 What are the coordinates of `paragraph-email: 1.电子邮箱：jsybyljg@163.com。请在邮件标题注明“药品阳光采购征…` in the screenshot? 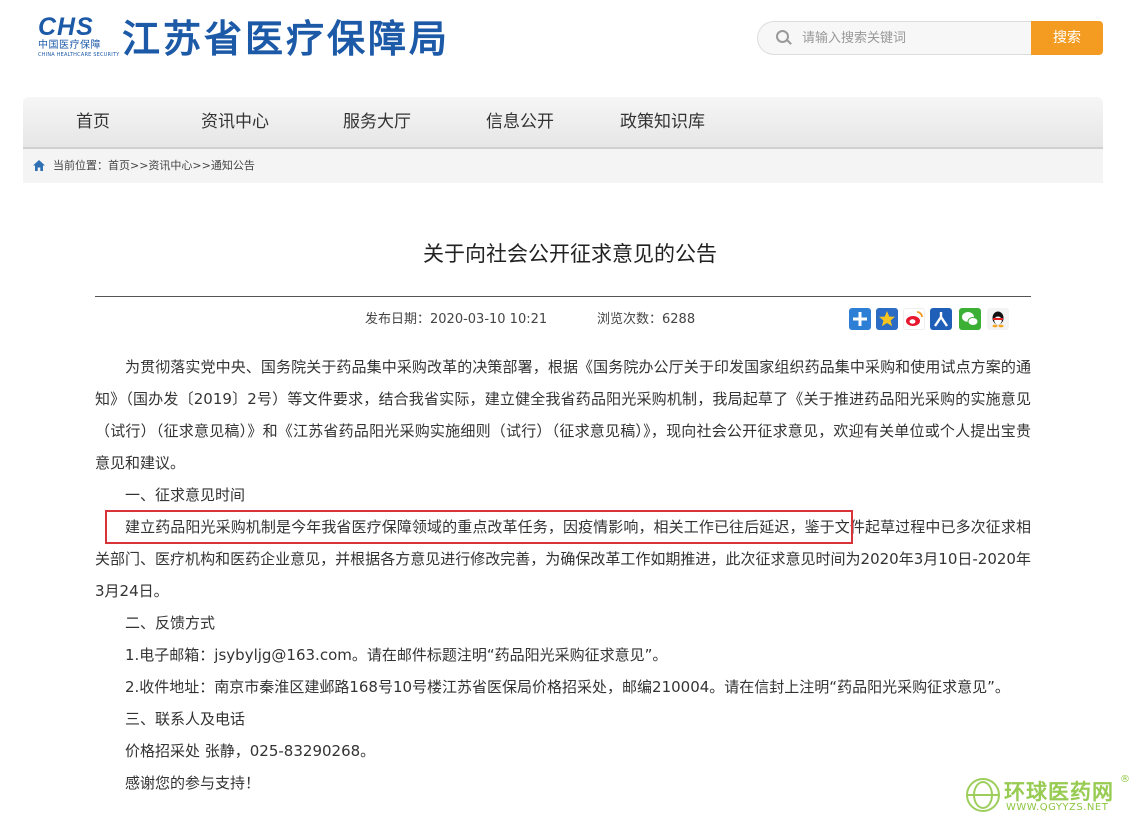 It's located at (396, 655).